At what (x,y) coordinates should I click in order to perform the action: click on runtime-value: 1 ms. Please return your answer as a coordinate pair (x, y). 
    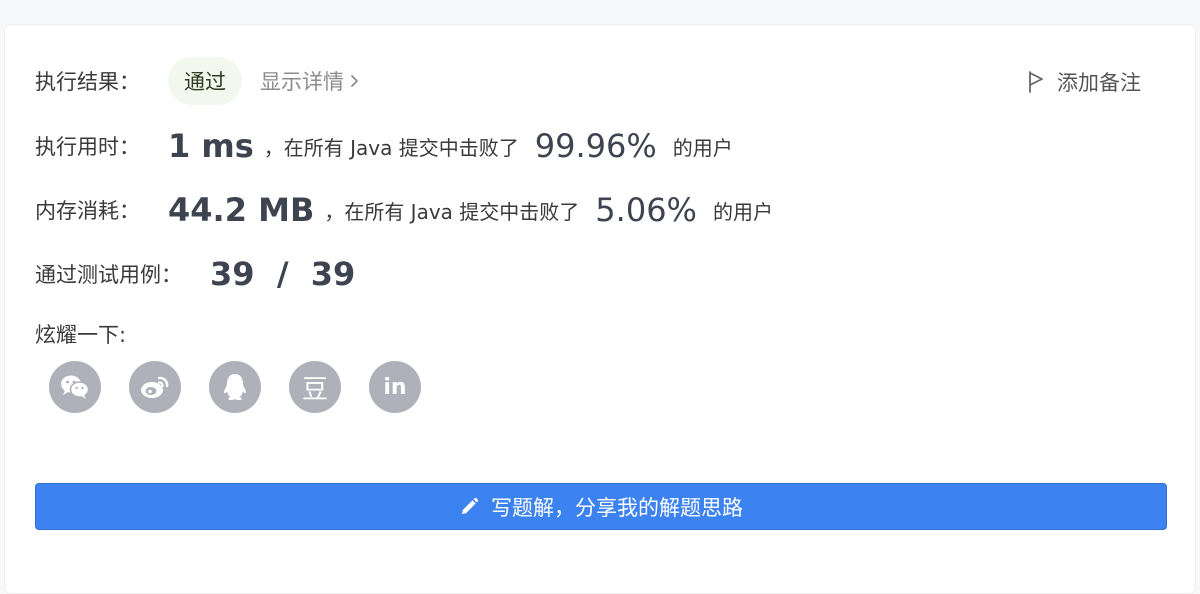
    Looking at the image, I should click on (211, 146).